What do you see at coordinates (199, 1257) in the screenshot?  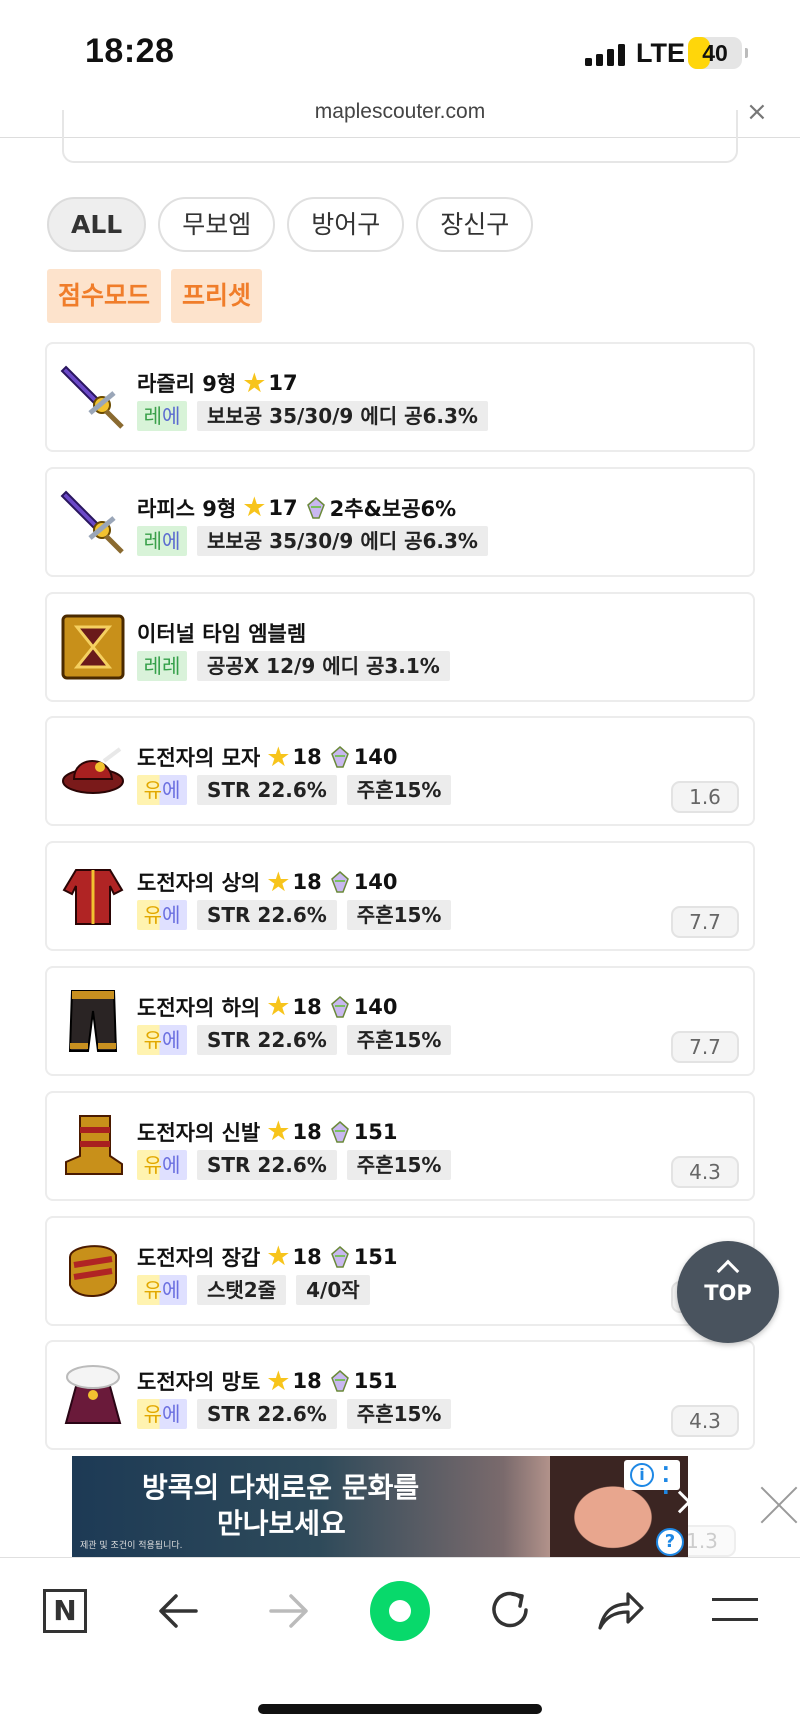 I see `item-name: 도전자의 장갑` at bounding box center [199, 1257].